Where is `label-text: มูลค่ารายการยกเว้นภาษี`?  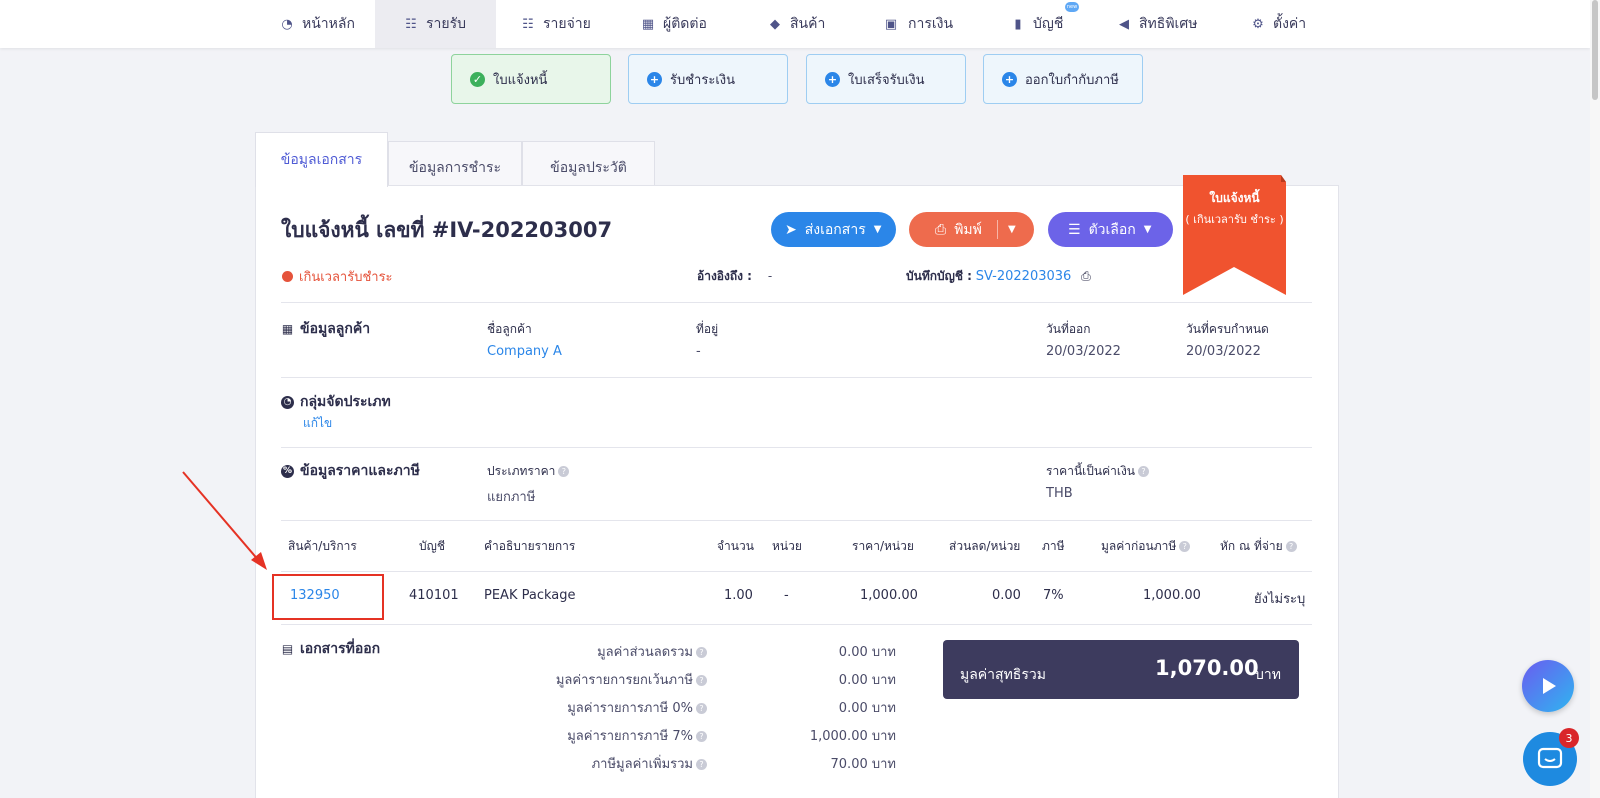 label-text: มูลค่ารายการยกเว้นภาษี is located at coordinates (624, 680).